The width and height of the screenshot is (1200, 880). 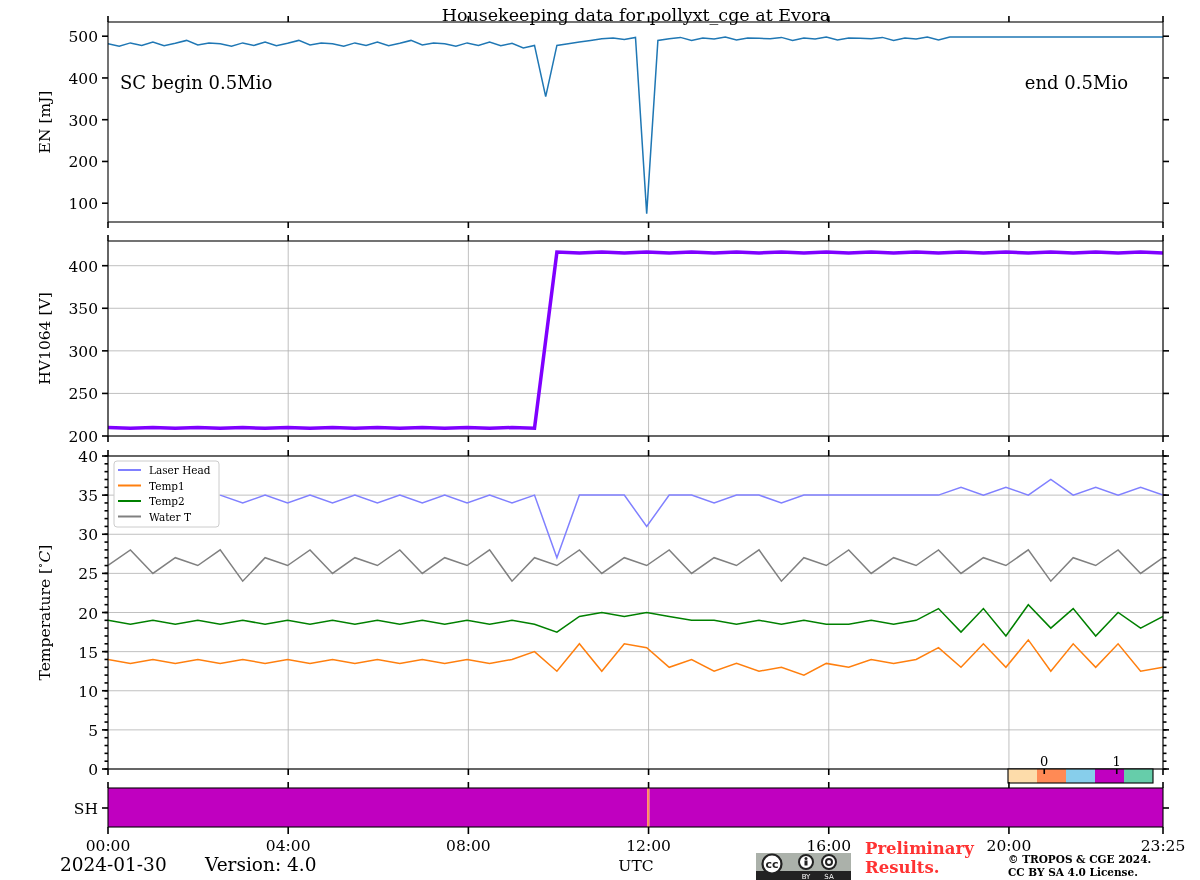 I want to click on date-text: 2024-01-30, so click(x=113, y=864).